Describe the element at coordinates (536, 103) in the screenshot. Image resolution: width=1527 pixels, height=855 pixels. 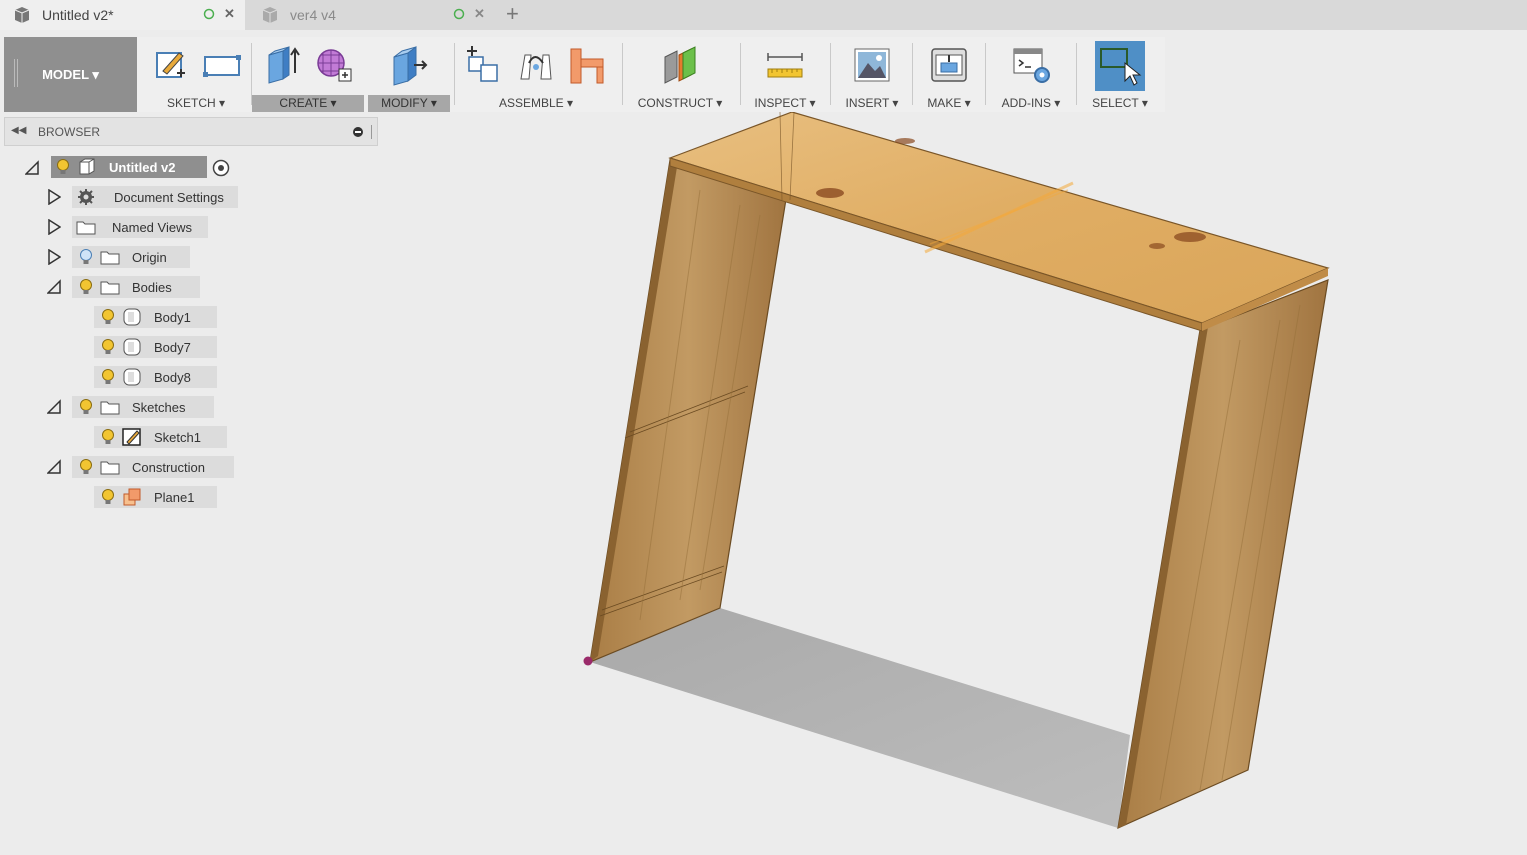
I see `assemble-menu-label: ASSEMBLE ▾` at that location.